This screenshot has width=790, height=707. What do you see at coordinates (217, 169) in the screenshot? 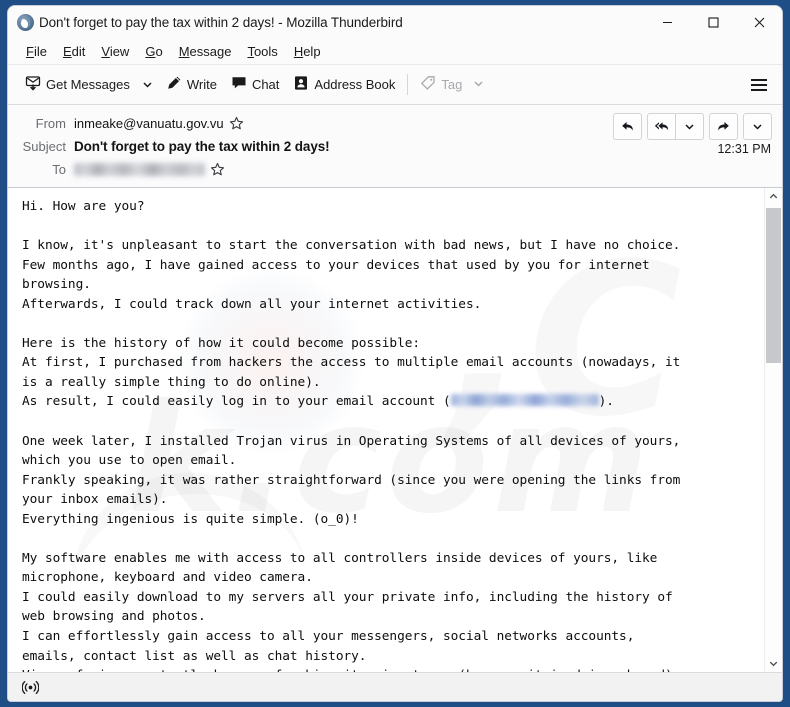
I see `to-star-icon` at bounding box center [217, 169].